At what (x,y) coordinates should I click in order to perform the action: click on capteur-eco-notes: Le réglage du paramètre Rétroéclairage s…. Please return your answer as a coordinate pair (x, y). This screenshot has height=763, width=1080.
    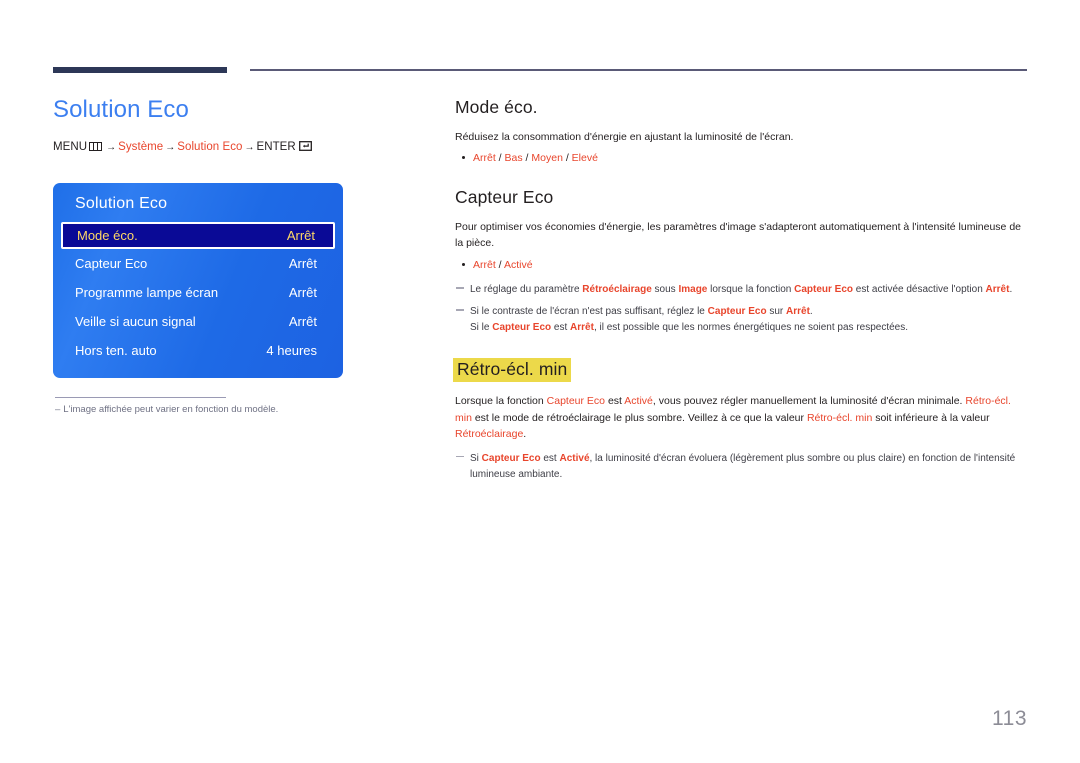
    Looking at the image, I should click on (741, 309).